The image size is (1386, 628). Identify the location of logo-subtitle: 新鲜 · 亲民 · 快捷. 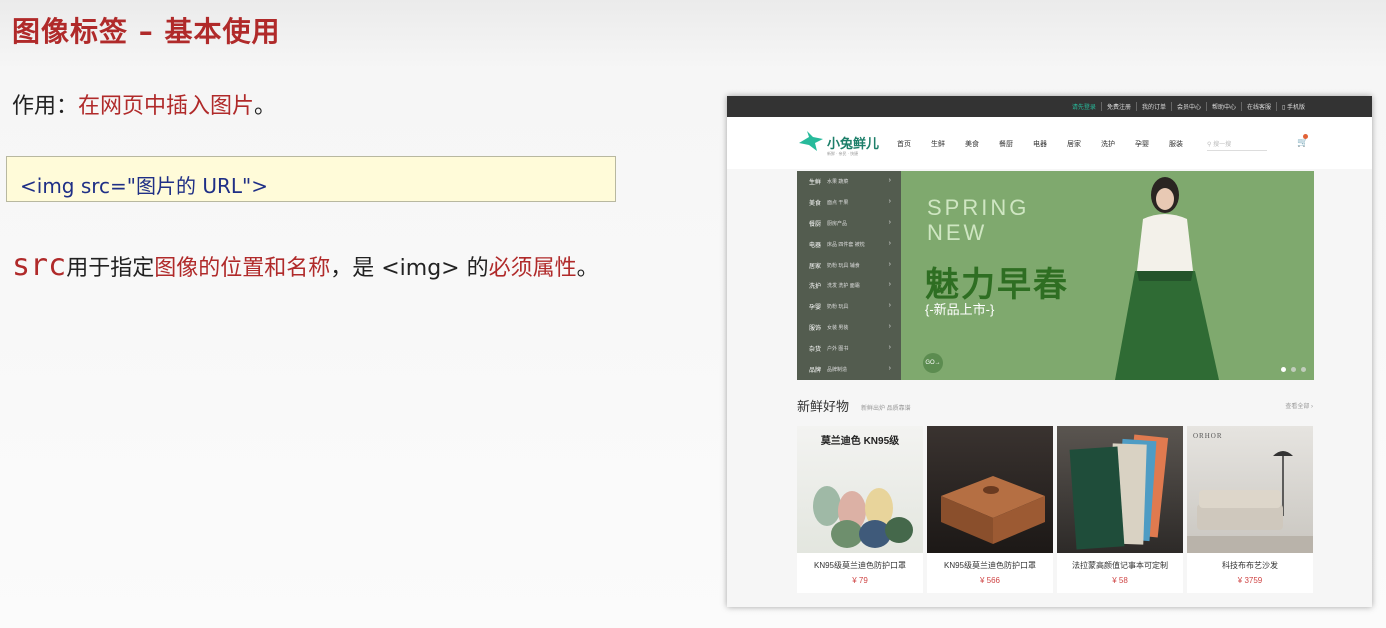
(843, 153).